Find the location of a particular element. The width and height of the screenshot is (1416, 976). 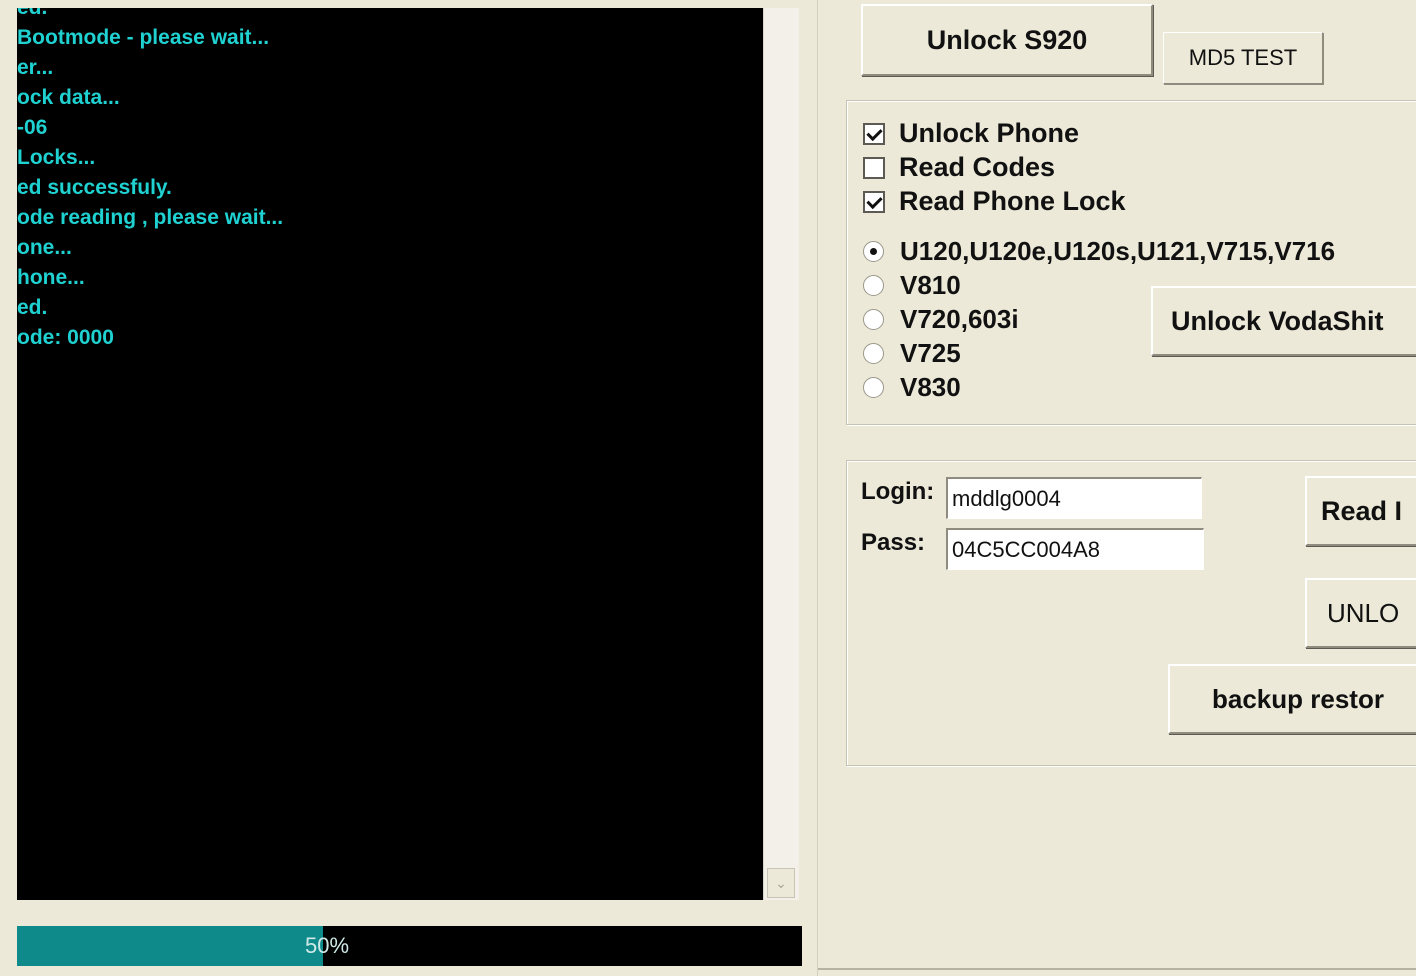

pass-label: Pass: is located at coordinates (893, 542).